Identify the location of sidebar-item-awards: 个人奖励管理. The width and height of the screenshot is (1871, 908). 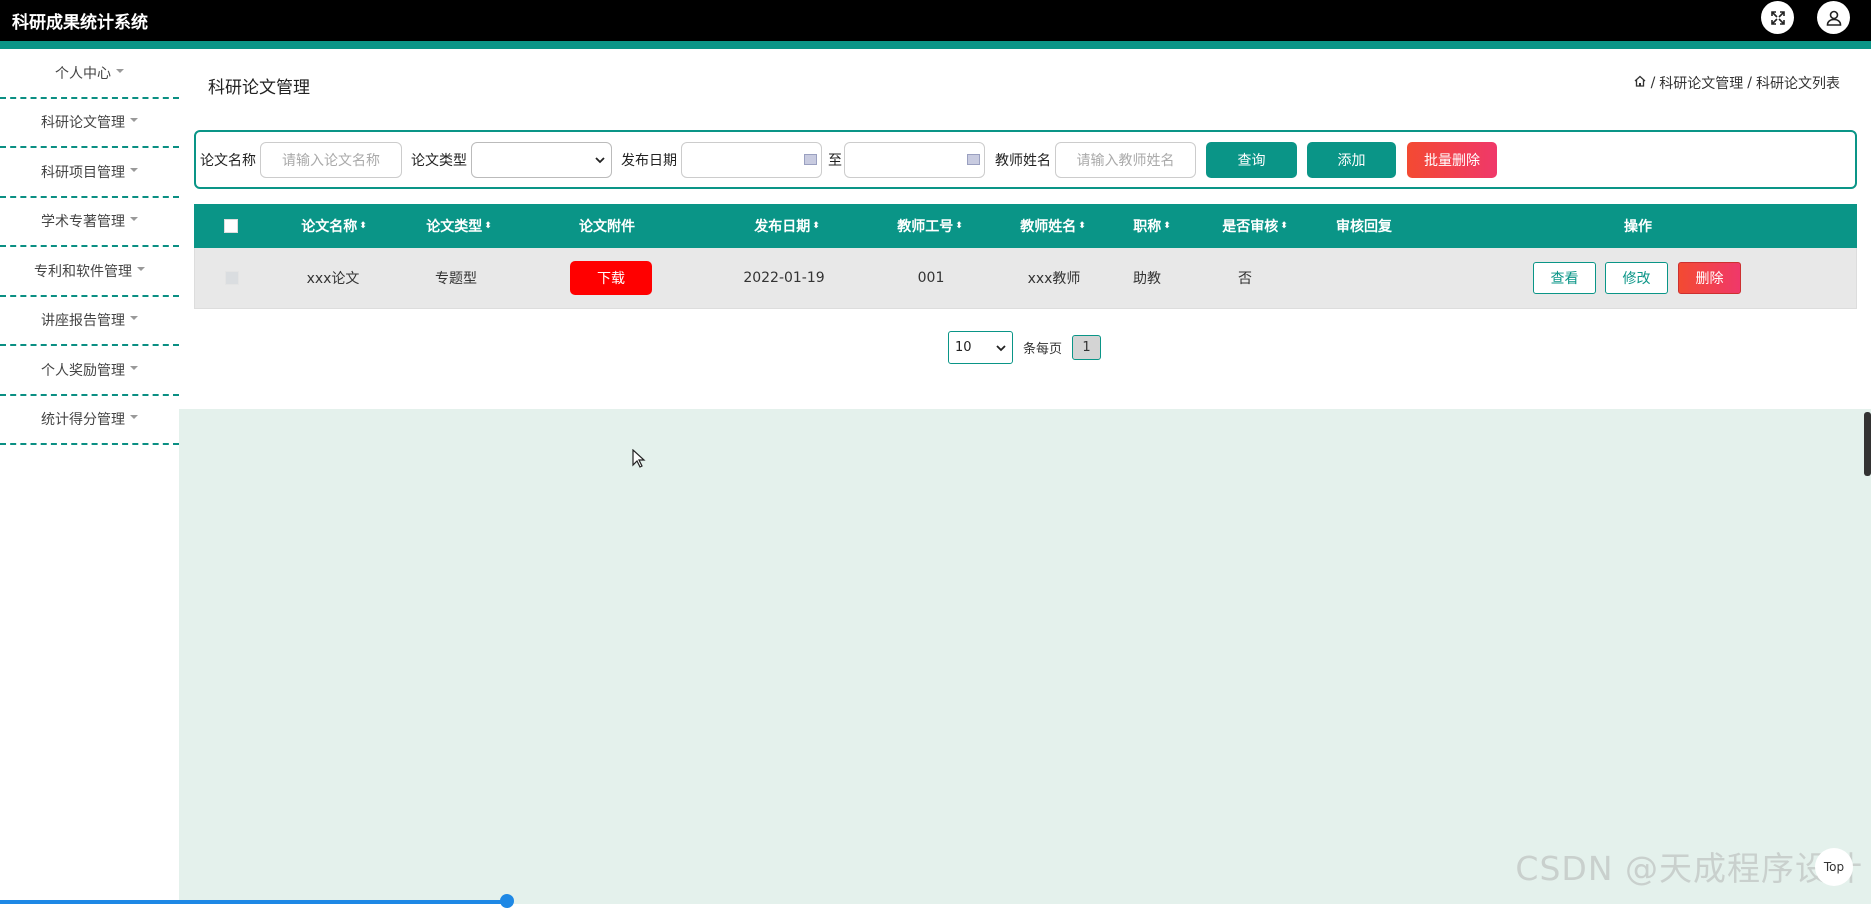
(89, 371).